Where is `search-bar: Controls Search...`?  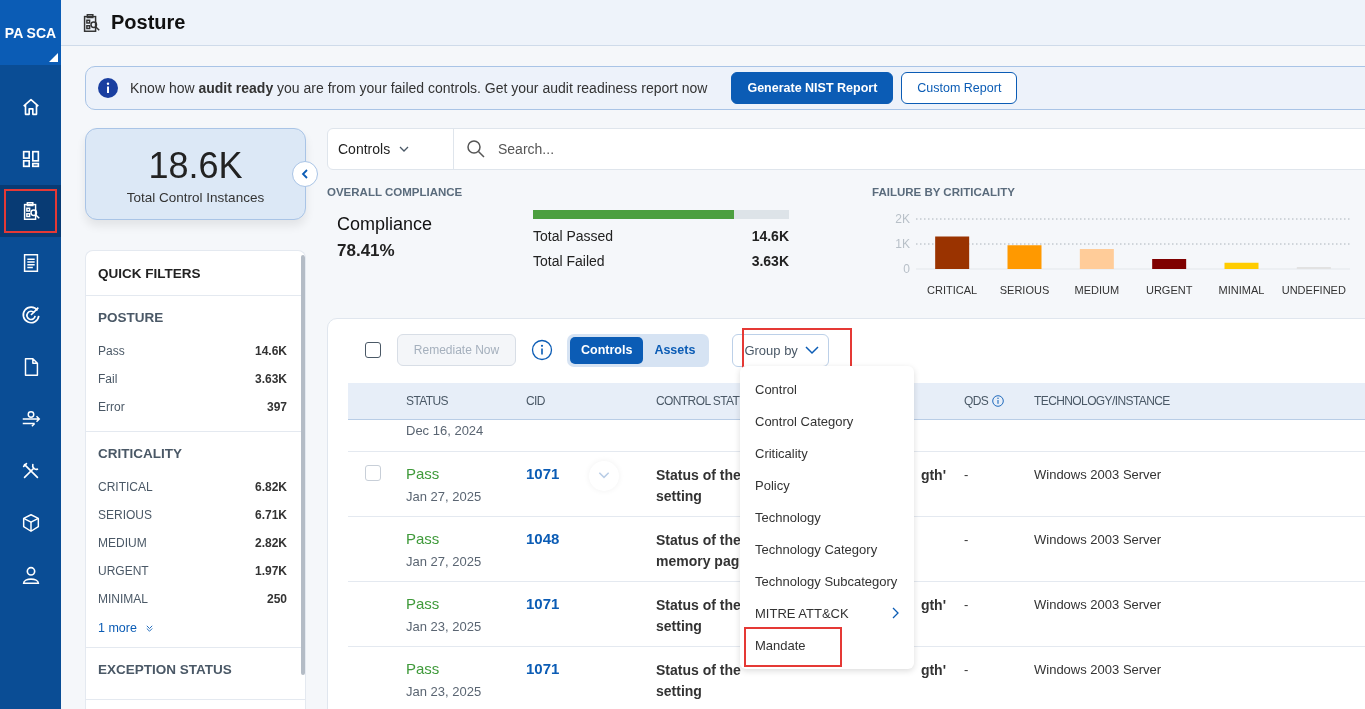 search-bar: Controls Search... is located at coordinates (846, 149).